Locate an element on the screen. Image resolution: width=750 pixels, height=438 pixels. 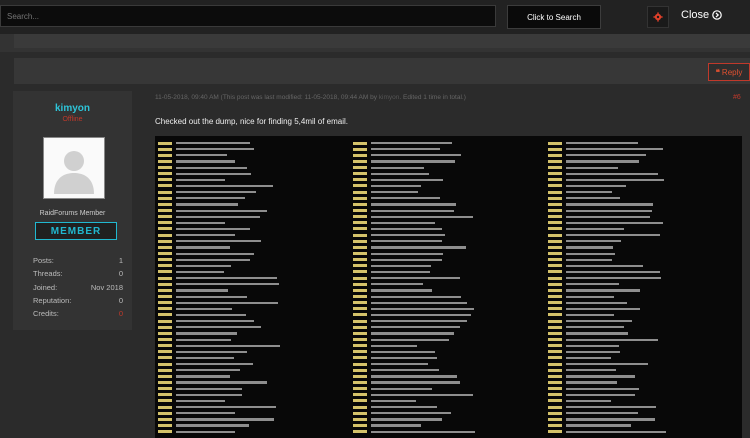
modified-suffix: . Edited 1 time in total.) is located at coordinates (432, 97).